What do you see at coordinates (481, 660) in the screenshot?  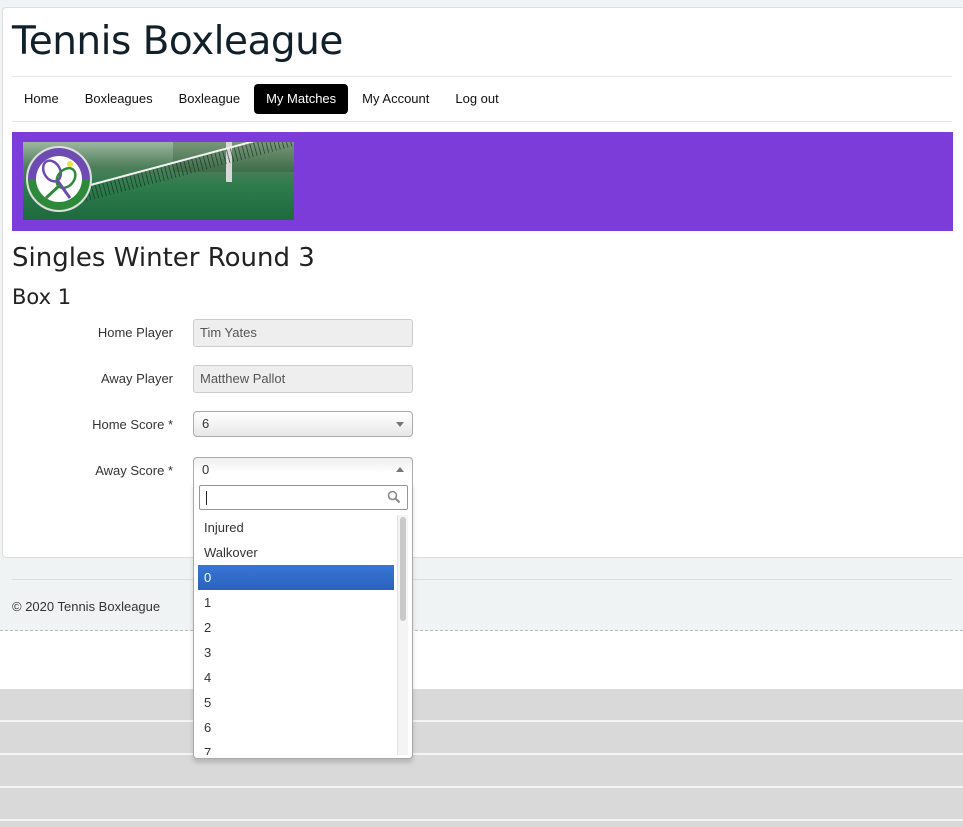 I see `page-background` at bounding box center [481, 660].